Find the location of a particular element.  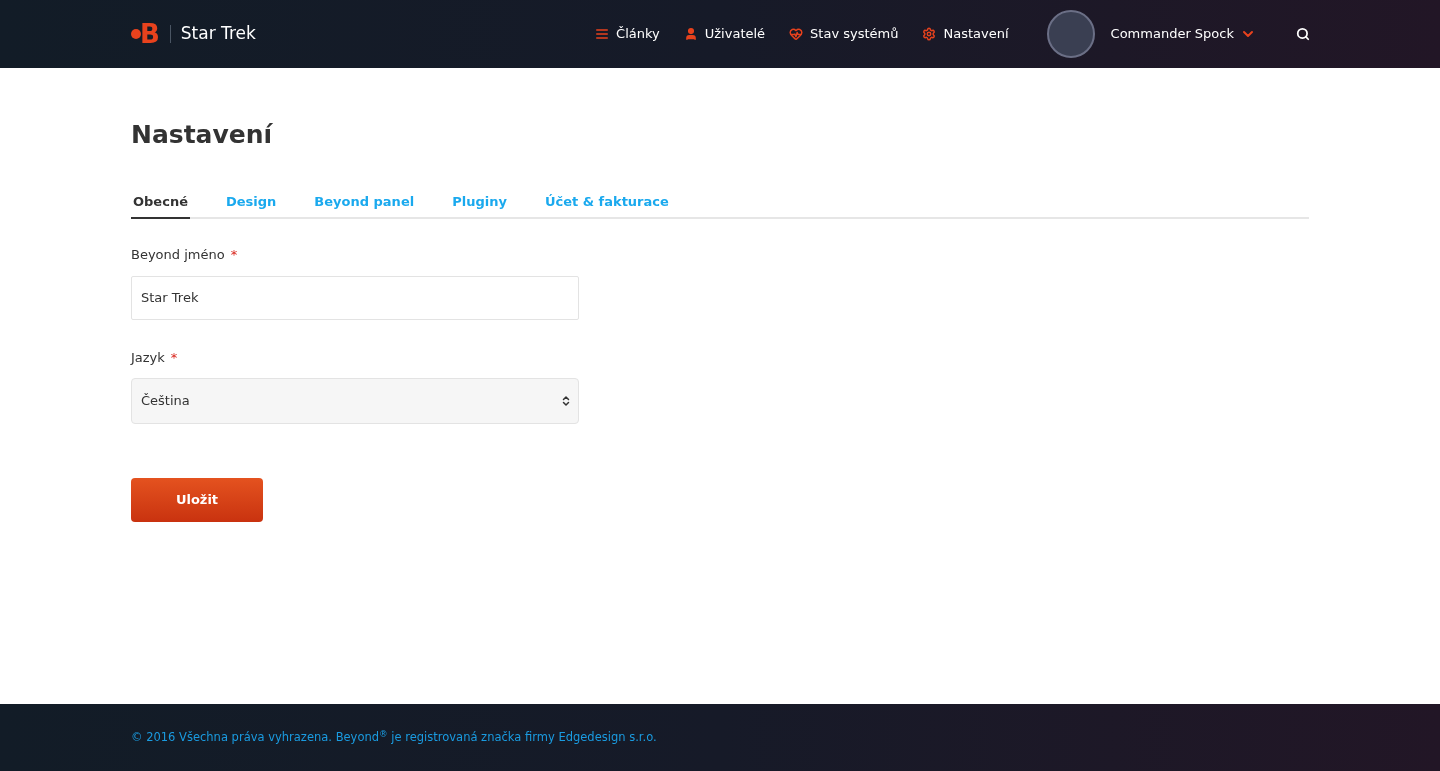

copyright-text: © 2016 Všechna práva vyhrazena. Beyond$^{®}$ je registrovaná značka firmy Edgedesign s.r.o. is located at coordinates (394, 737).